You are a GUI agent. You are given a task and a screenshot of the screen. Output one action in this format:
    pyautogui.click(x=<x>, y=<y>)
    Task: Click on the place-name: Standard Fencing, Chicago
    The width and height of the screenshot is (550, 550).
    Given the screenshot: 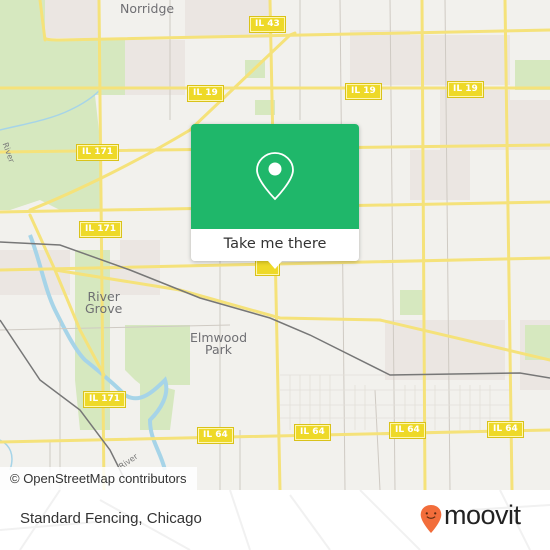 What is the action you would take?
    pyautogui.click(x=111, y=518)
    